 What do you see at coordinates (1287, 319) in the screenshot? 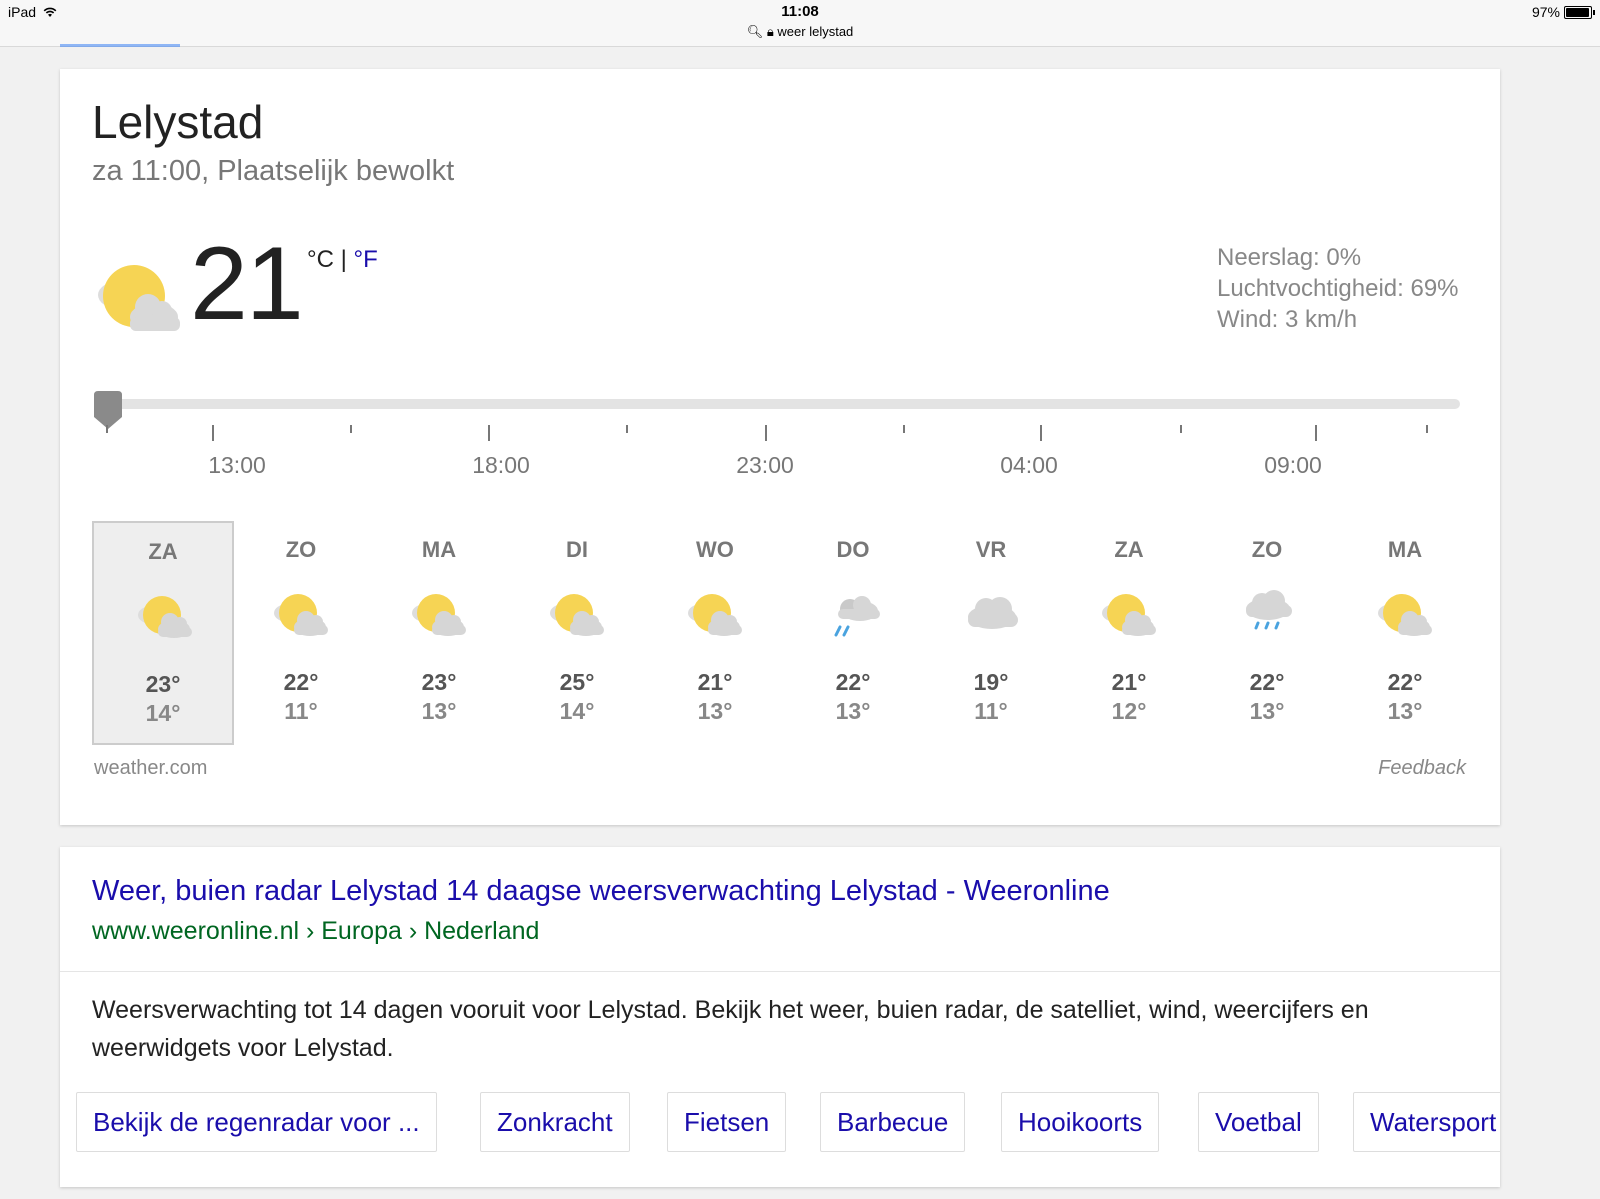
I see `wind: Wind: 3 km/h` at bounding box center [1287, 319].